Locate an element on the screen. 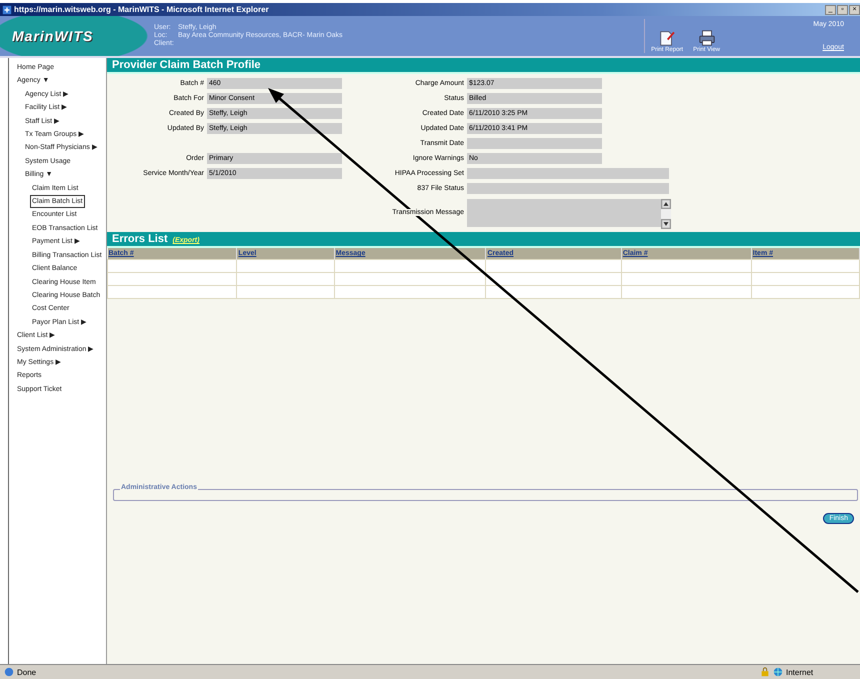 This screenshot has height=679, width=860. status-text: Done is located at coordinates (26, 672).